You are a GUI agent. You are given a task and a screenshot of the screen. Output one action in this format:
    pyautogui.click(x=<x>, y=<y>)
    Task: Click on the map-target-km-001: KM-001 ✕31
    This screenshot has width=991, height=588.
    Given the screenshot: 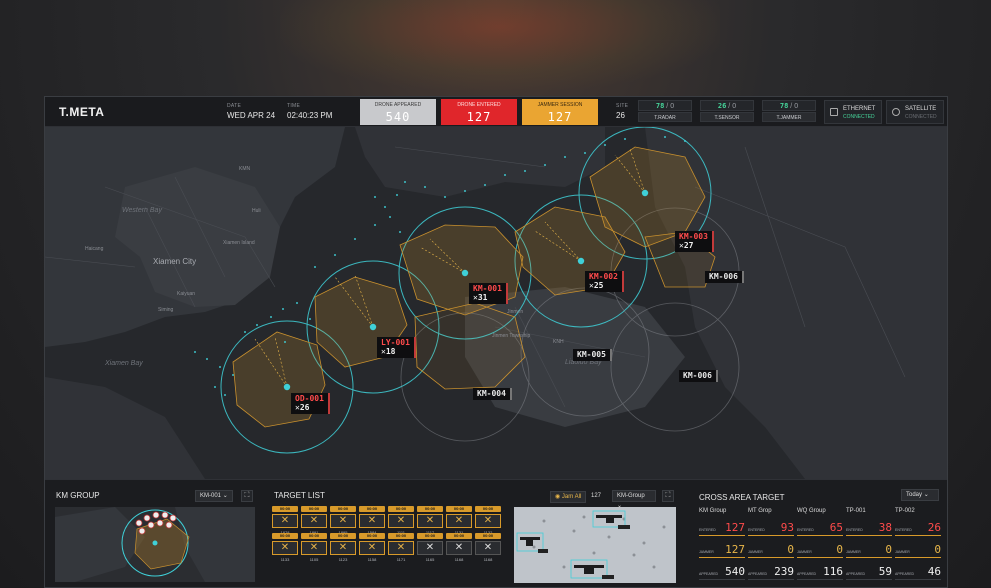 What is the action you would take?
    pyautogui.click(x=488, y=293)
    